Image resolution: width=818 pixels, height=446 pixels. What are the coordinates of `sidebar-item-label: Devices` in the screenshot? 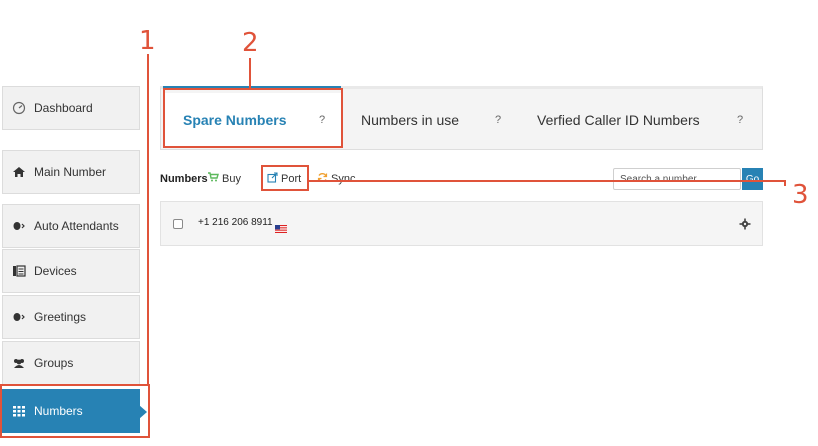 It's located at (55, 271).